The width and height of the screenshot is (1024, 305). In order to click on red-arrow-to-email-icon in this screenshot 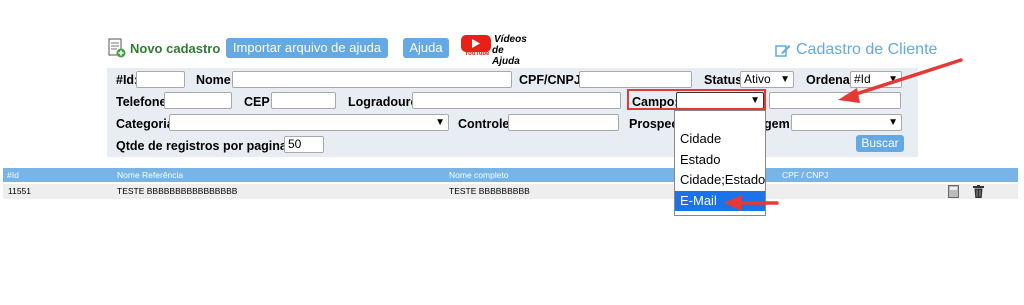, I will do `click(751, 203)`.